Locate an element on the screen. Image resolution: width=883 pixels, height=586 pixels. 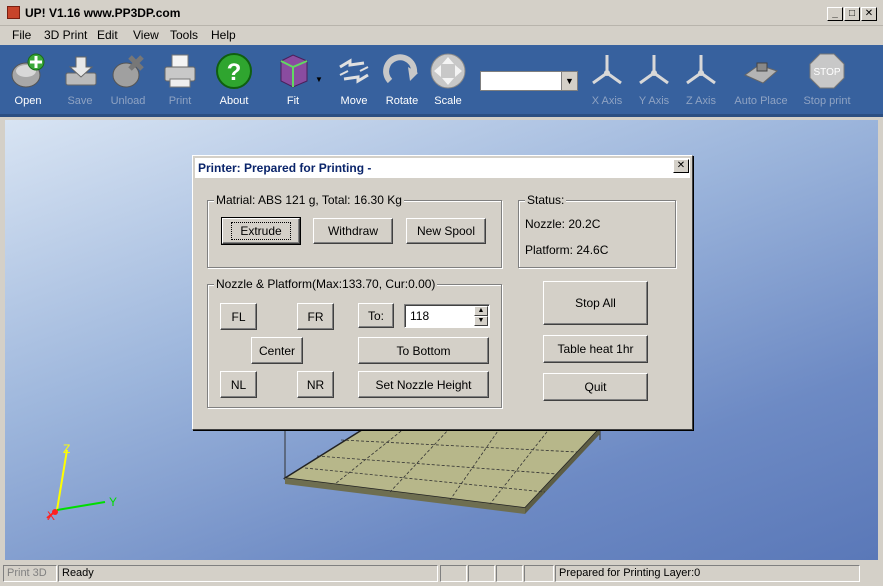
z-axis-button: Z Axis is located at coordinates (701, 82).